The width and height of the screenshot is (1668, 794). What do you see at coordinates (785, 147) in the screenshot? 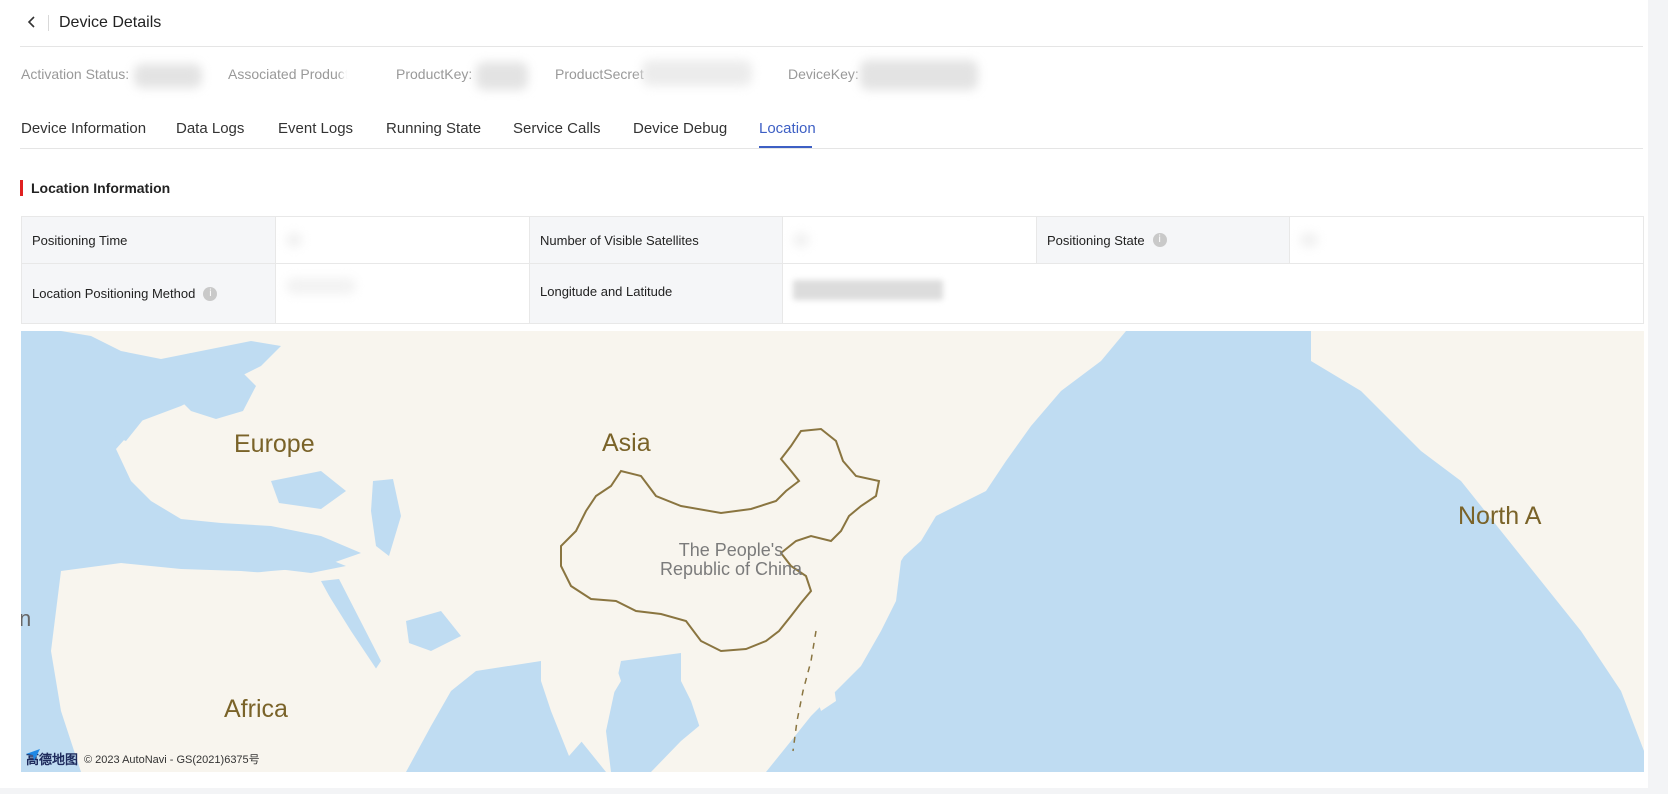
I see `active-tab-indicator` at bounding box center [785, 147].